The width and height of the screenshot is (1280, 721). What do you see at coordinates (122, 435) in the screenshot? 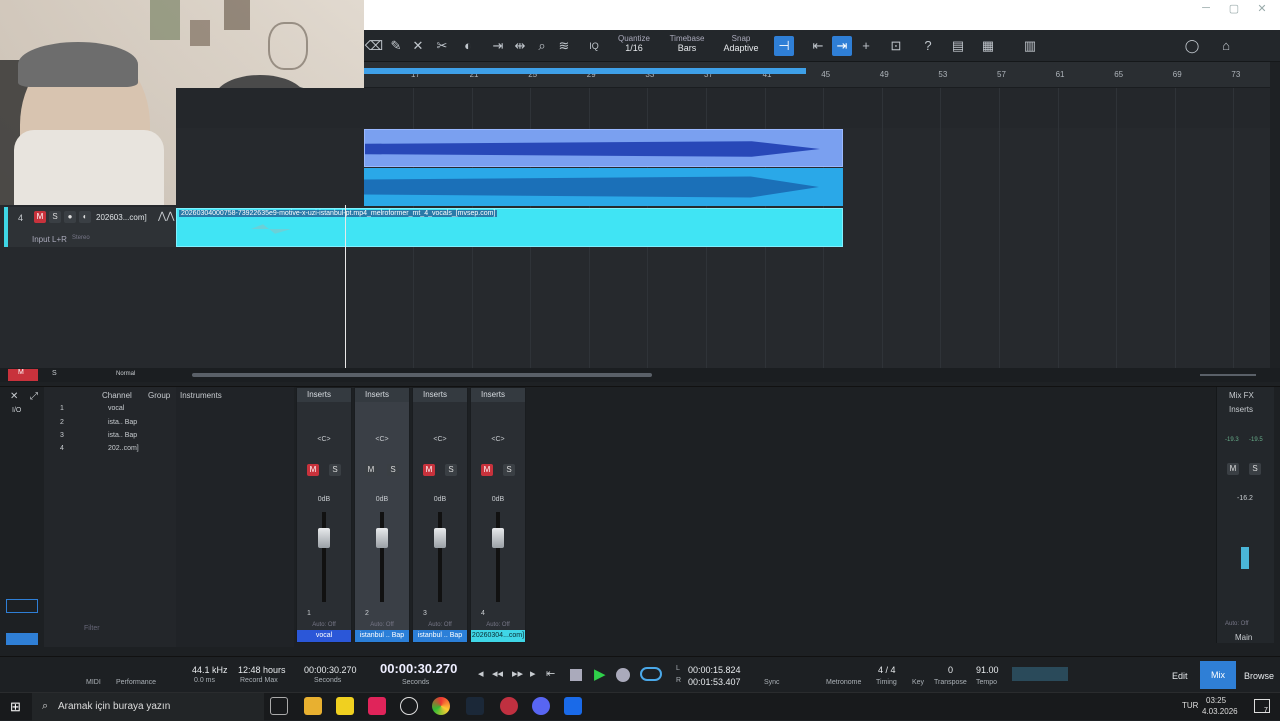
I see `channel-list-name: ista.. Bap` at bounding box center [122, 435].